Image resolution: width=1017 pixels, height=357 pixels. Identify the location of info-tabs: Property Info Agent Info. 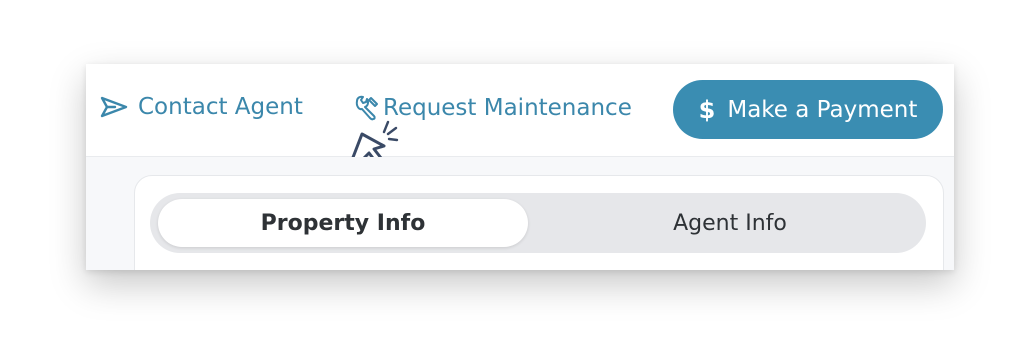
(538, 223).